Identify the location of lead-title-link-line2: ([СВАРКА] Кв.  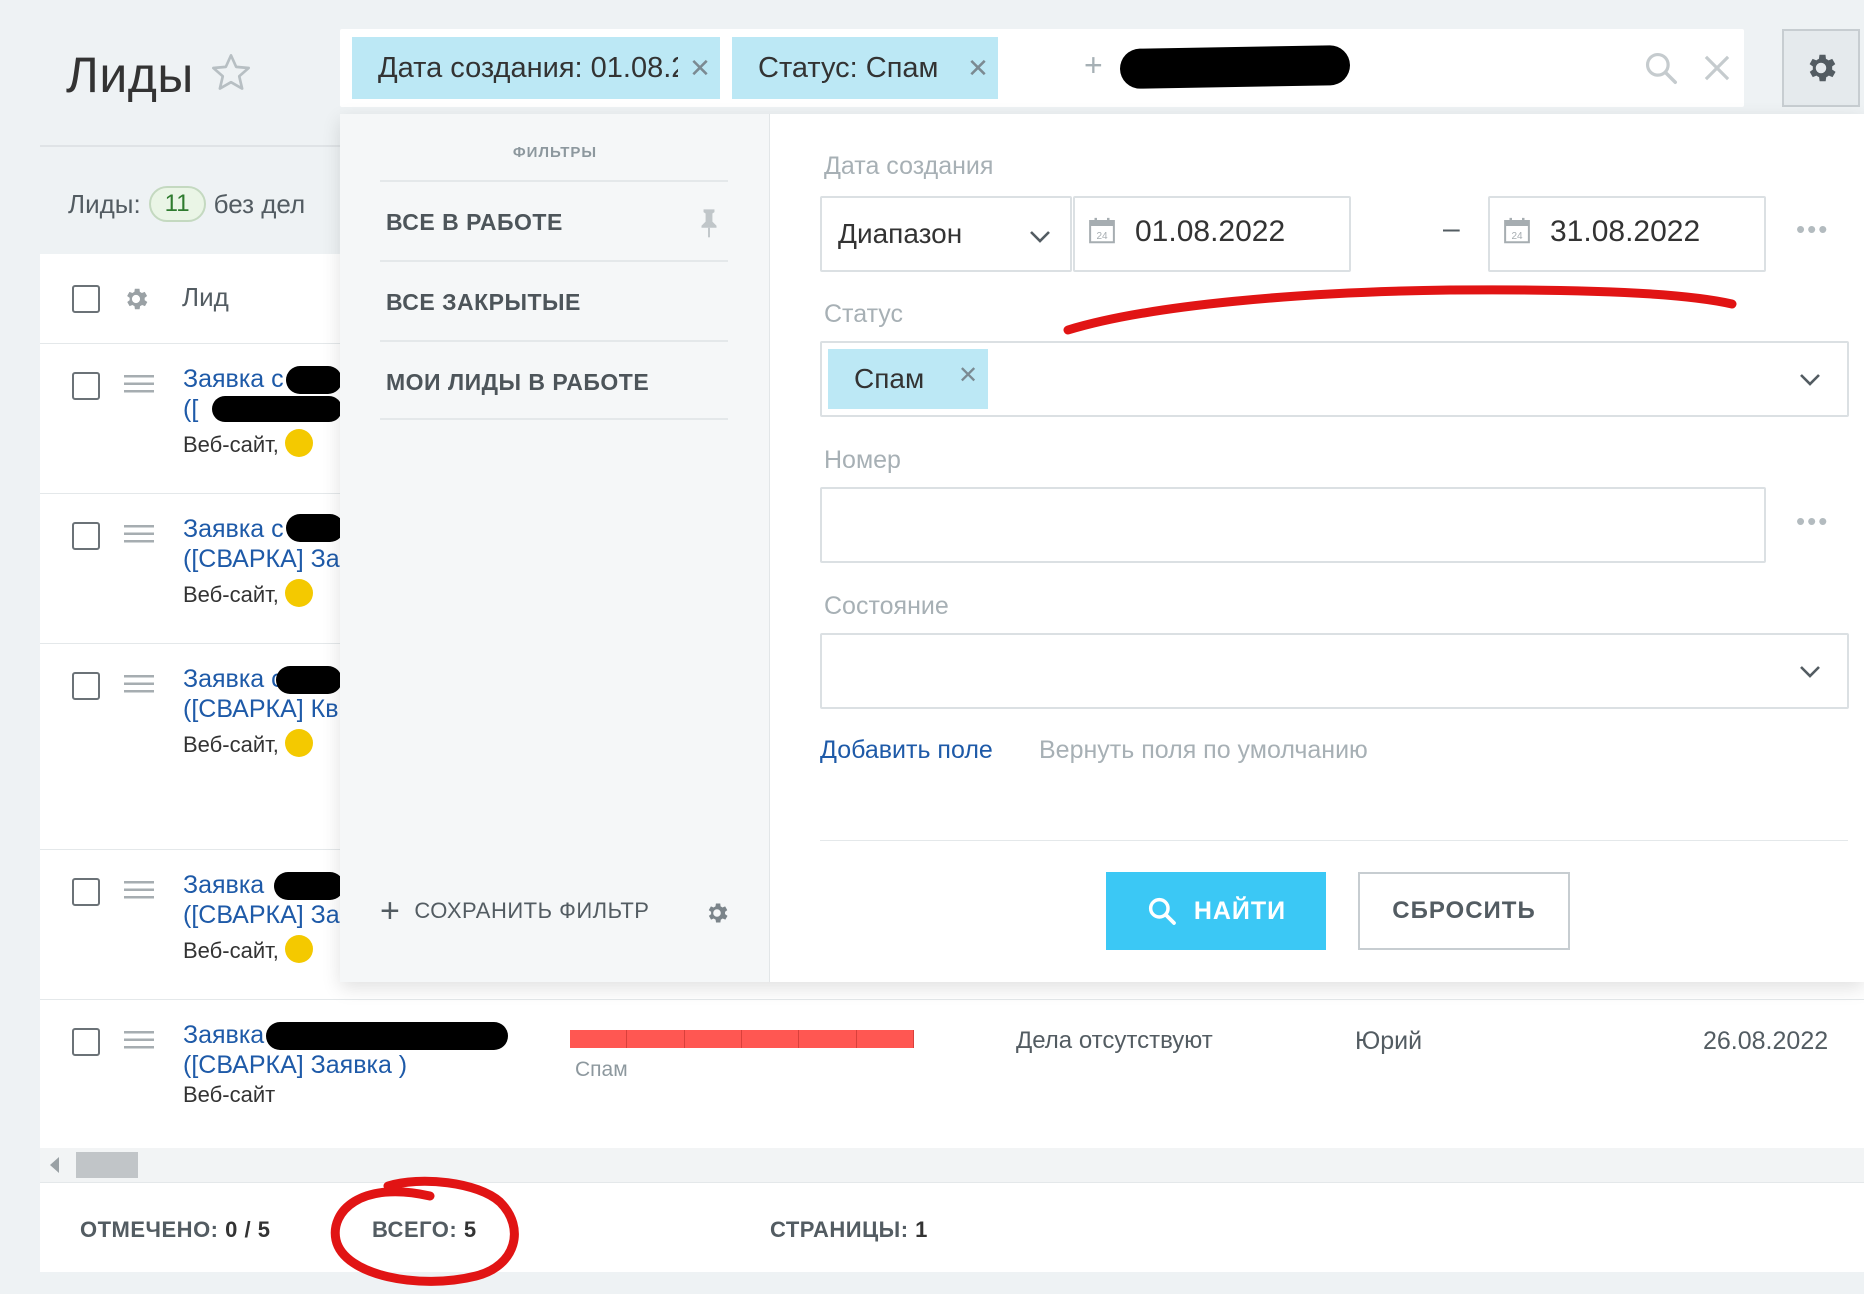
(261, 709).